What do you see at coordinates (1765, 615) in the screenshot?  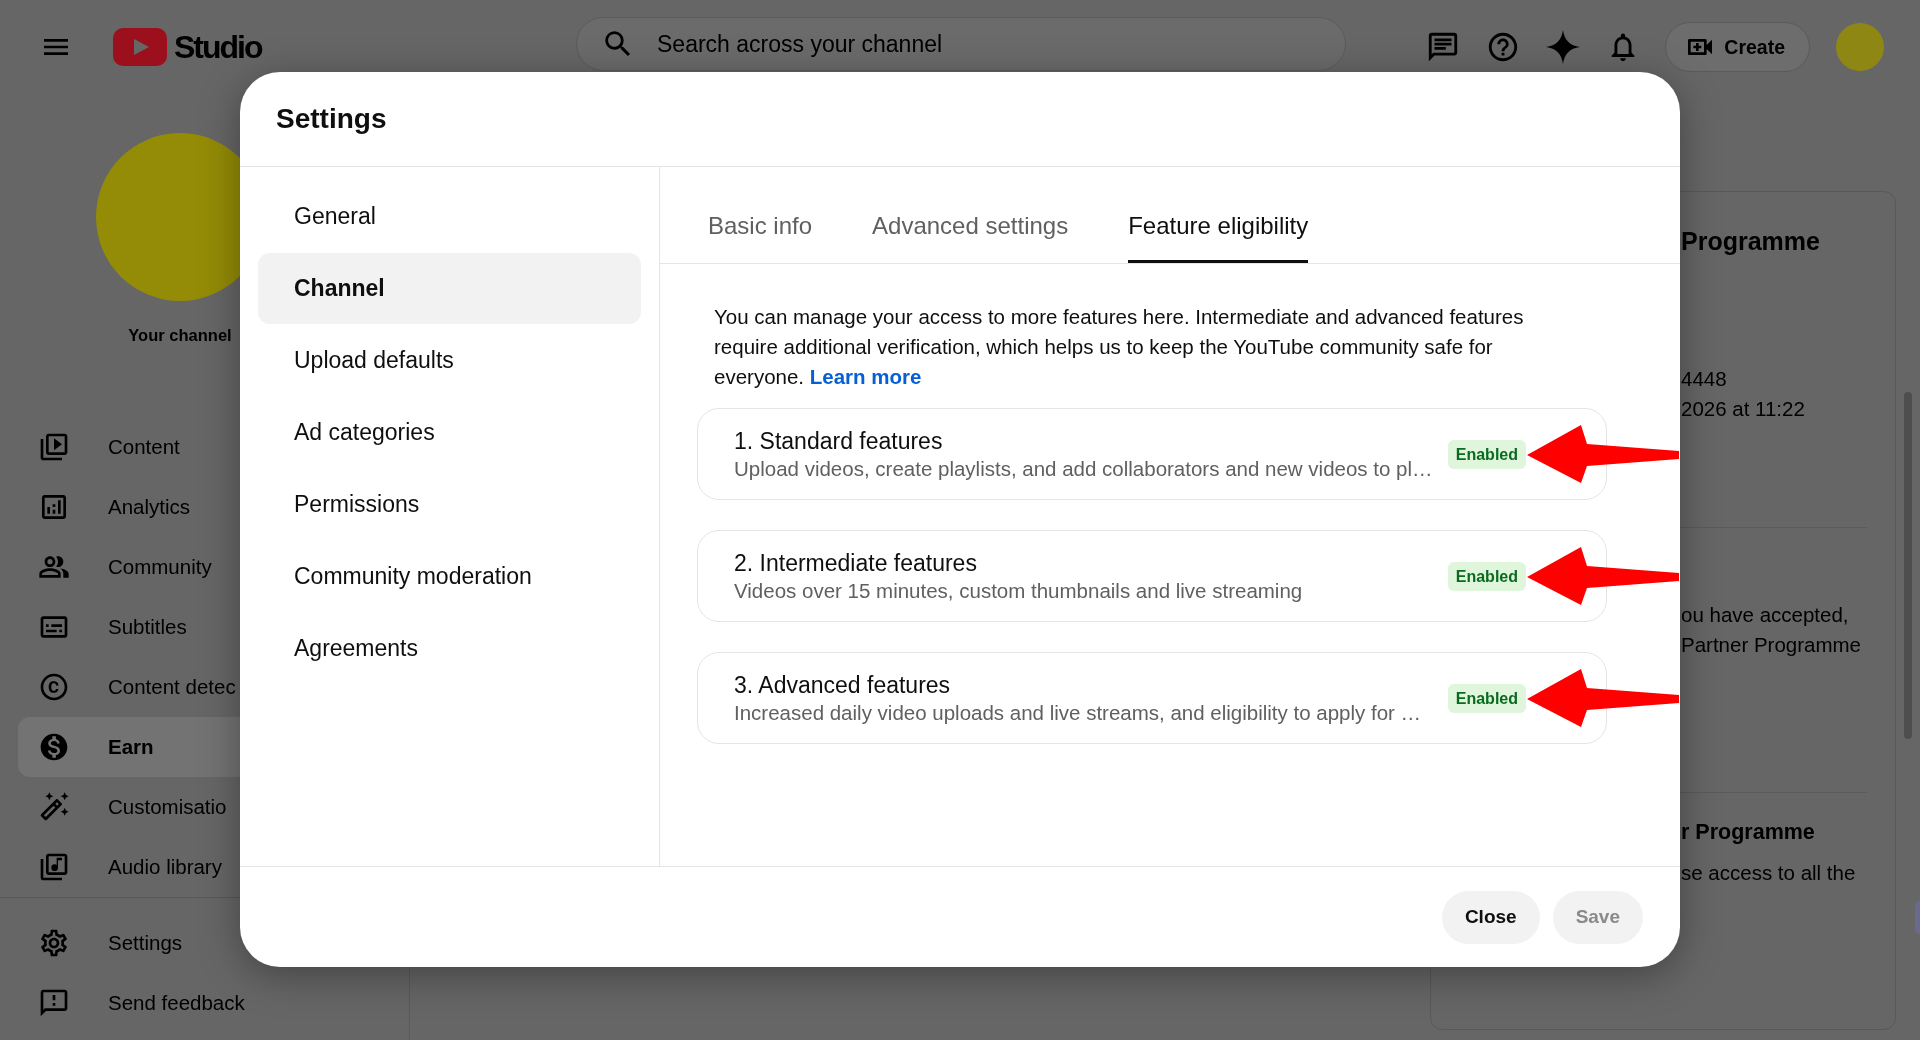 I see `body-text: ou have accepted,` at bounding box center [1765, 615].